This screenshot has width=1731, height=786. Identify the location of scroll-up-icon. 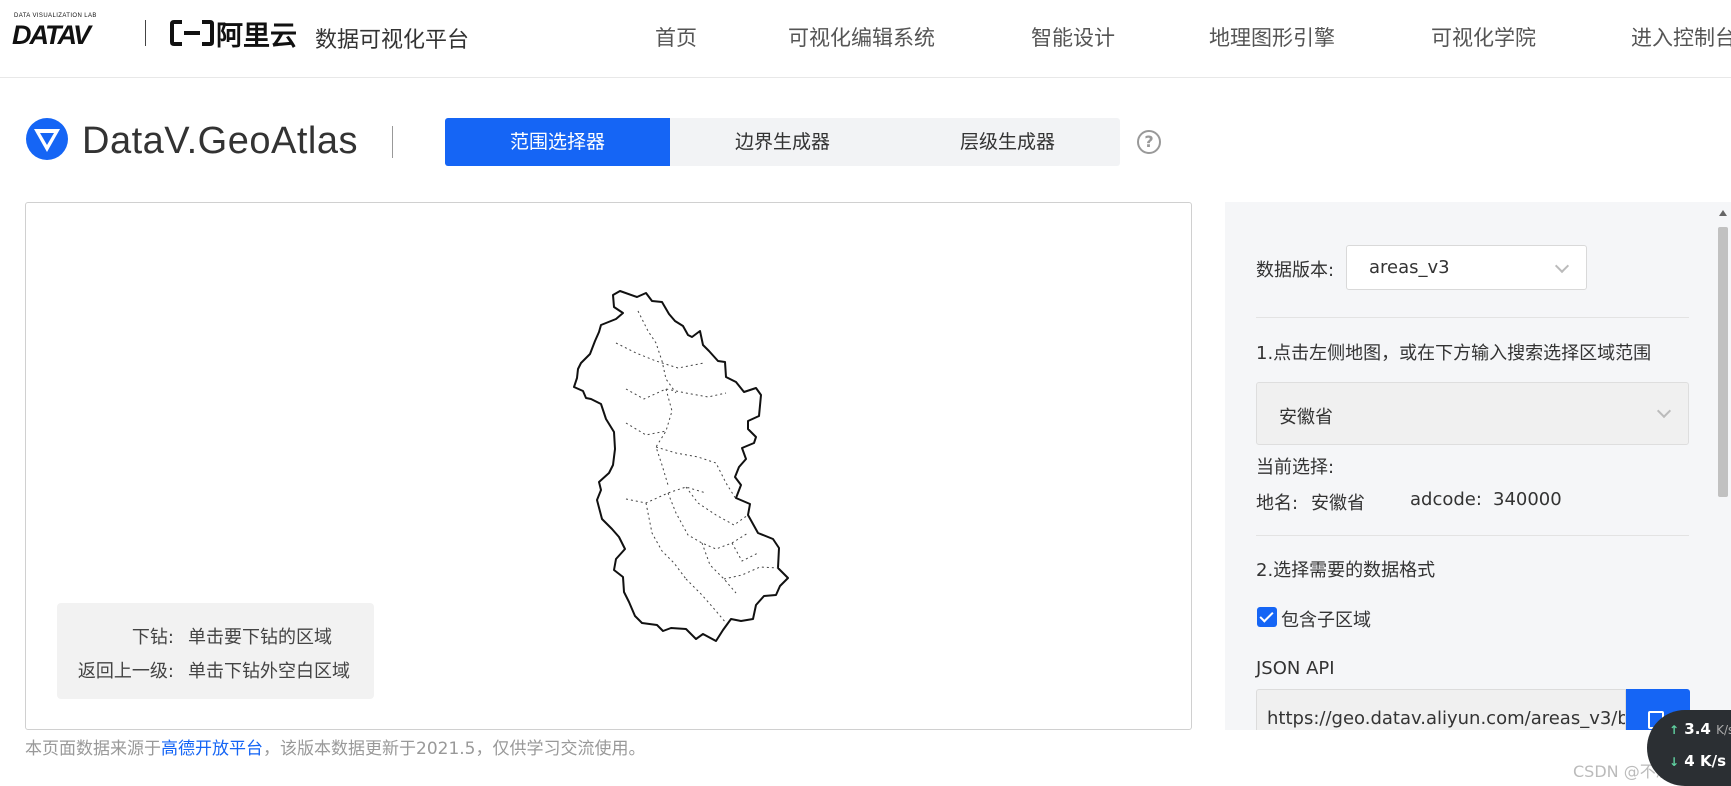
(1723, 213).